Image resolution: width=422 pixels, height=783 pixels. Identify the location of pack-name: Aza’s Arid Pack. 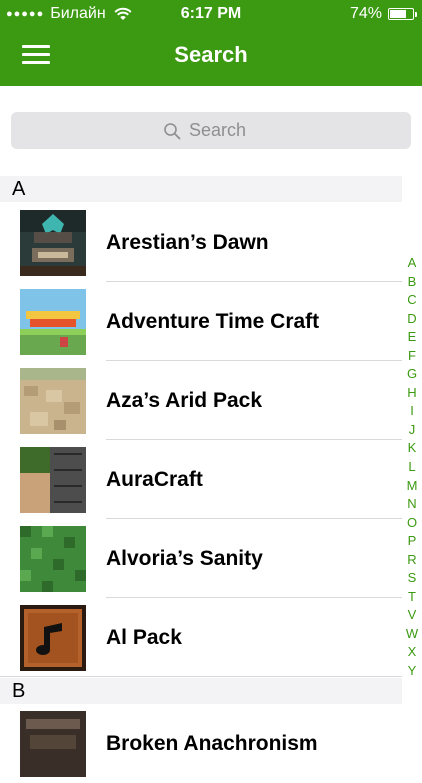
(184, 400).